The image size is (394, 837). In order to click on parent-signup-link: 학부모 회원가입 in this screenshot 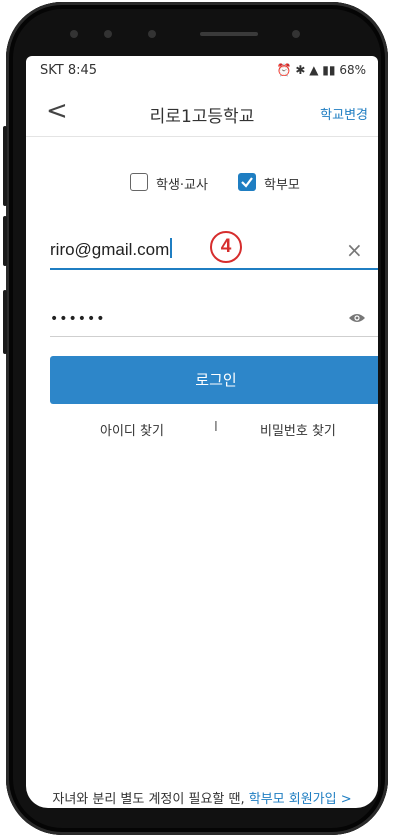, I will do `click(293, 799)`.